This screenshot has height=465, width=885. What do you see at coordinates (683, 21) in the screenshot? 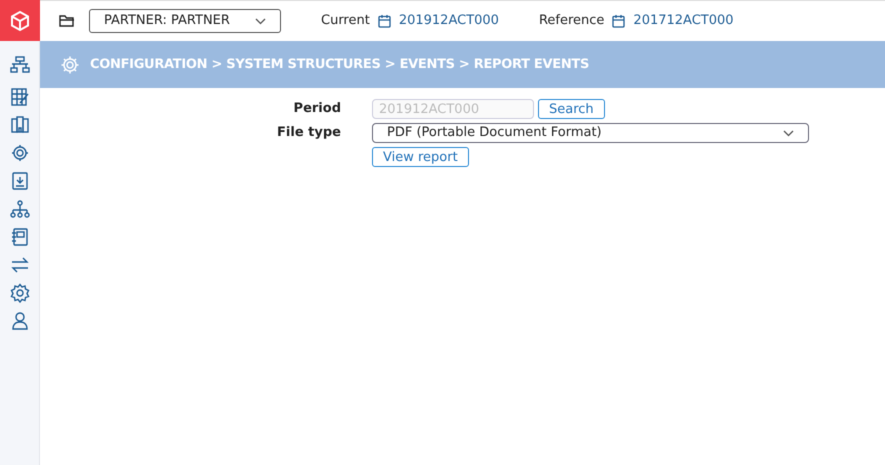
I see `reference-period: 201712ACT000` at bounding box center [683, 21].